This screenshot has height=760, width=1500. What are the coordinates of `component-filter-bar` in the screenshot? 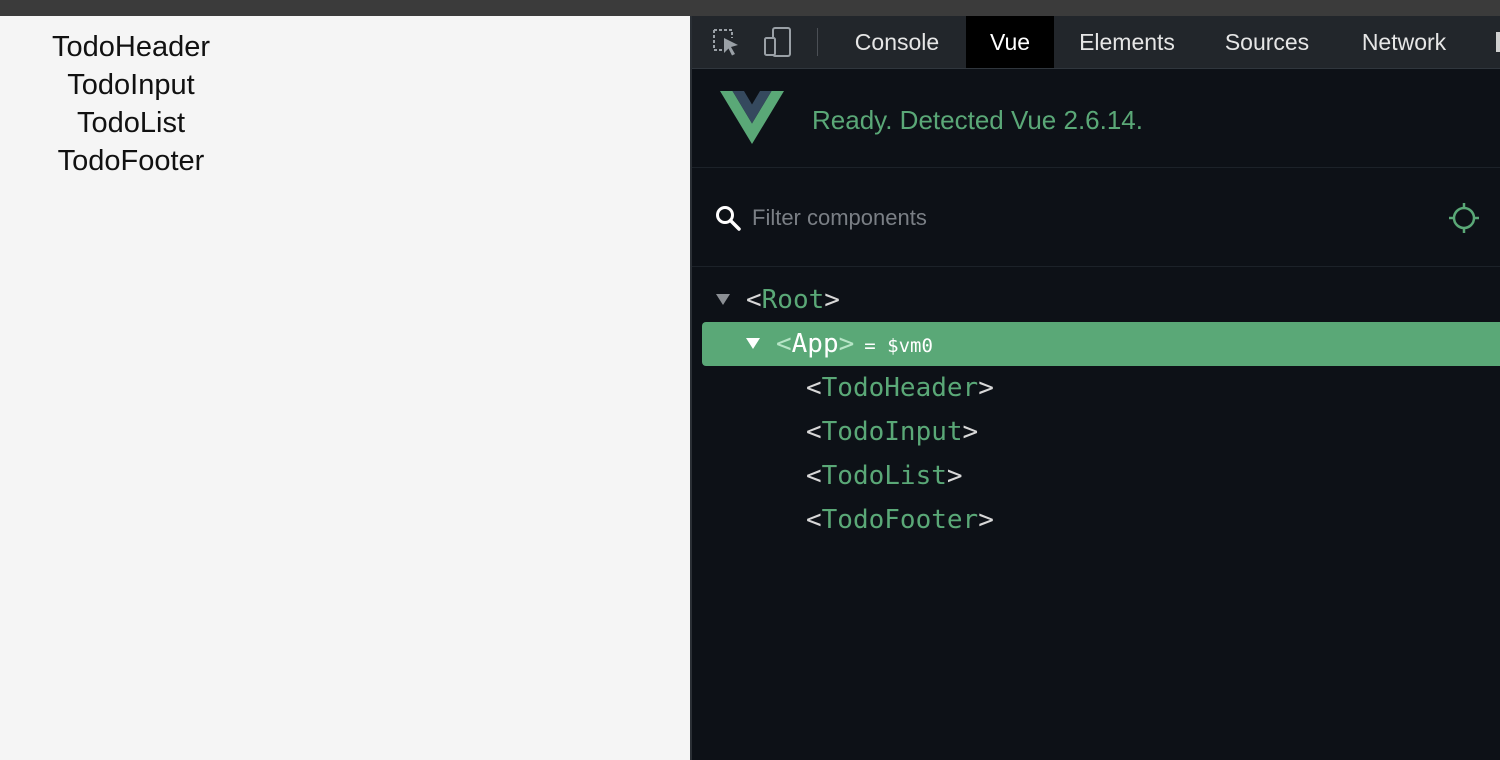 It's located at (1096, 217).